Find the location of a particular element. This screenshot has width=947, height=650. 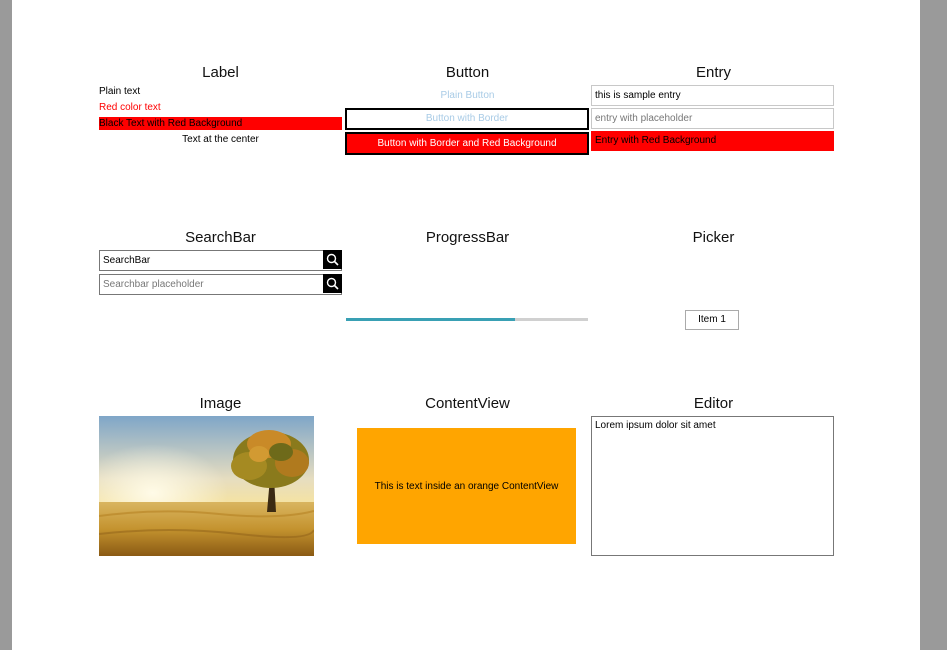

sample-entry: this is sample entry is located at coordinates (712, 95).